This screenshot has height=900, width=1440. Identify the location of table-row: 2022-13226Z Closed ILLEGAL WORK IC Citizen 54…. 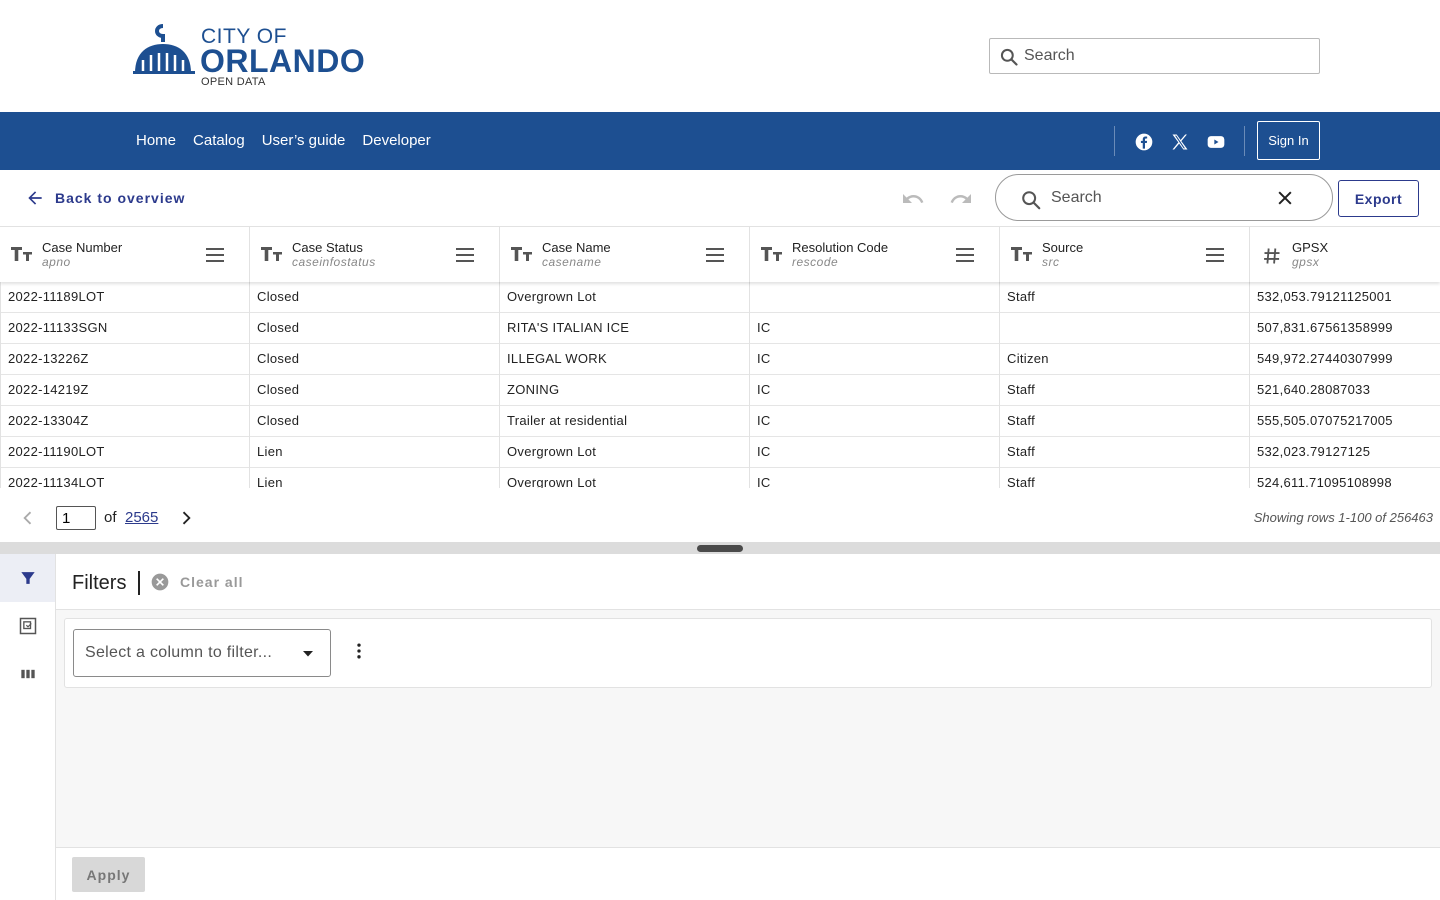
(720, 359).